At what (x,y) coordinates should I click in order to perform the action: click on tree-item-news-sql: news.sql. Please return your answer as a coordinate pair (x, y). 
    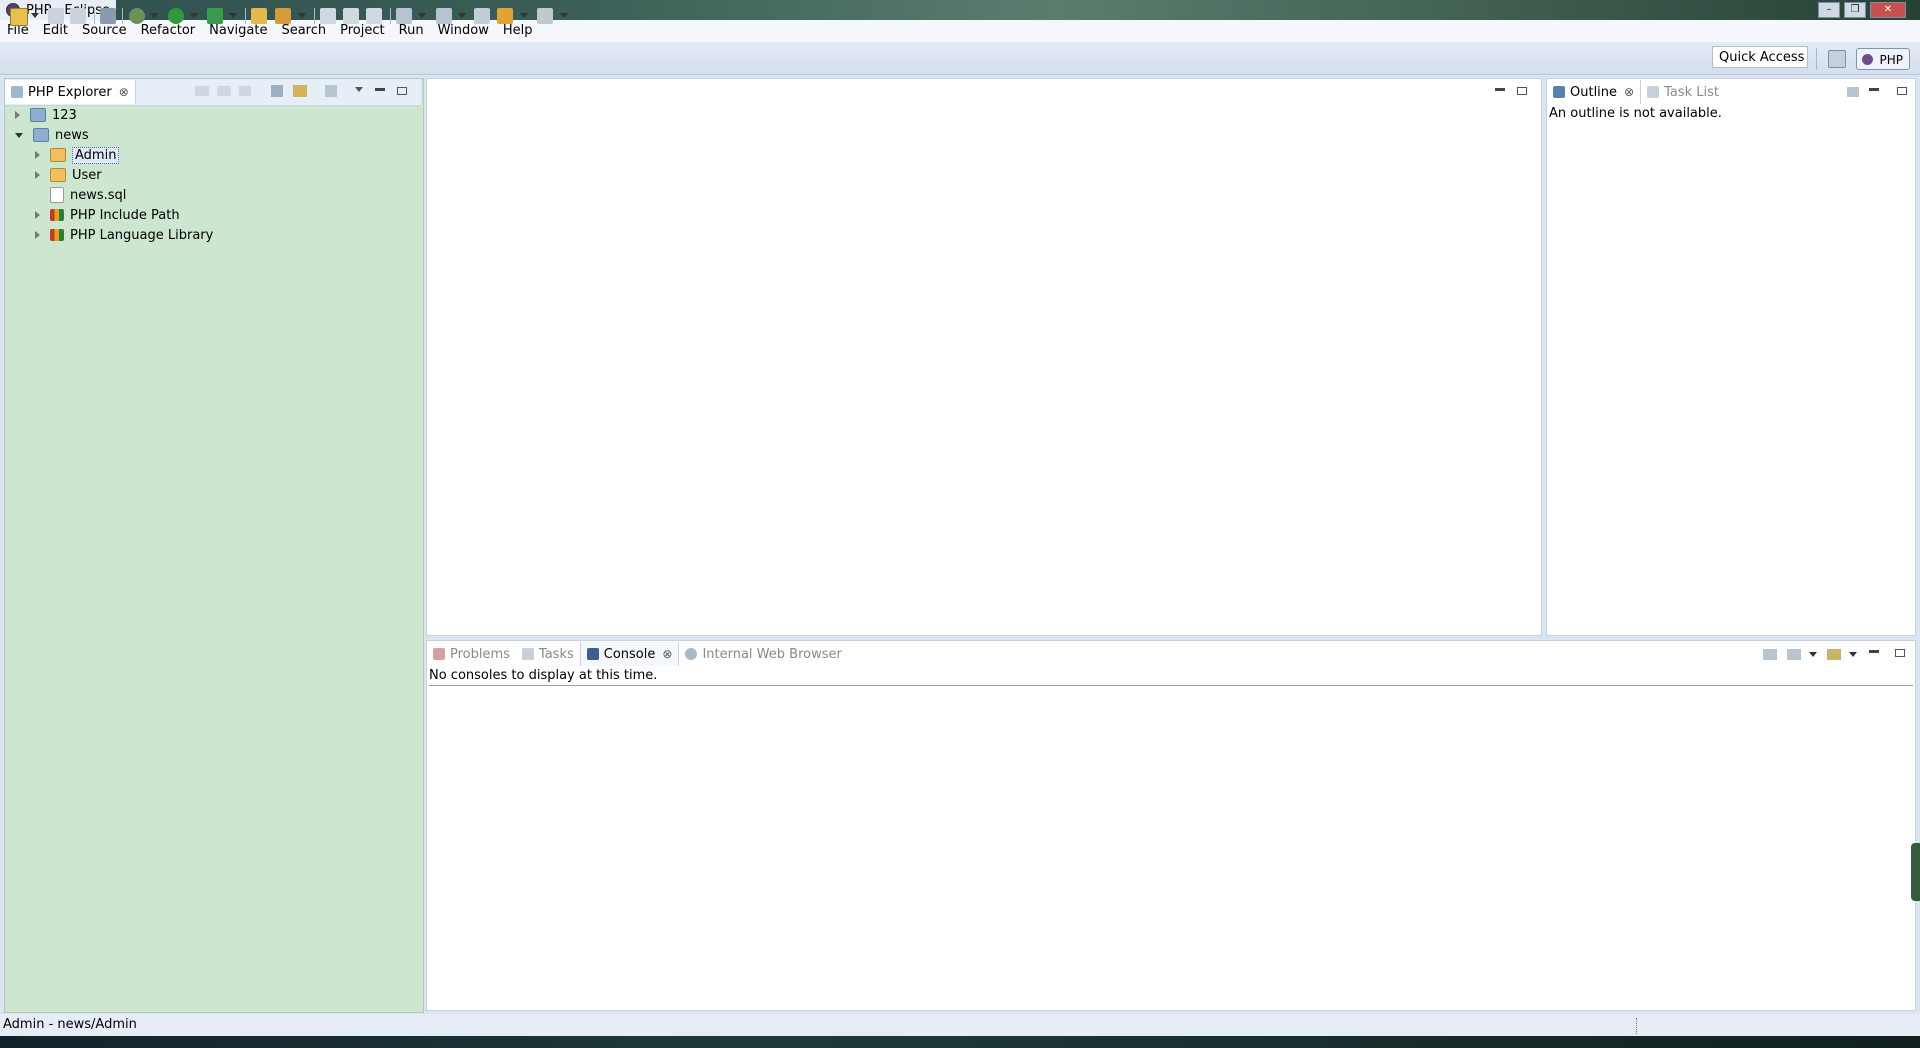
    Looking at the image, I should click on (88, 195).